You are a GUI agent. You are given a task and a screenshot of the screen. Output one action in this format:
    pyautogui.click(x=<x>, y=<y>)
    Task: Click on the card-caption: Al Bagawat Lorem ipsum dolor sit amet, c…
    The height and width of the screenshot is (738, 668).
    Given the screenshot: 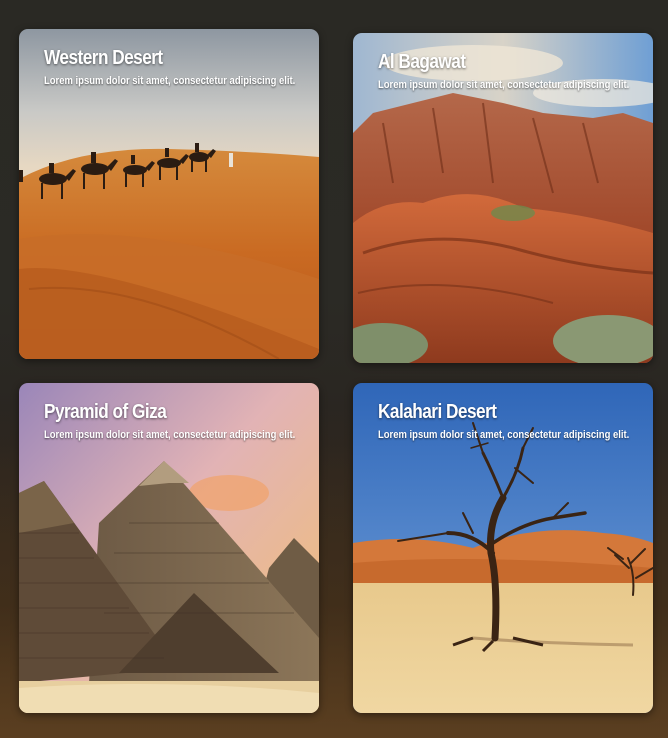 What is the action you would take?
    pyautogui.click(x=509, y=71)
    